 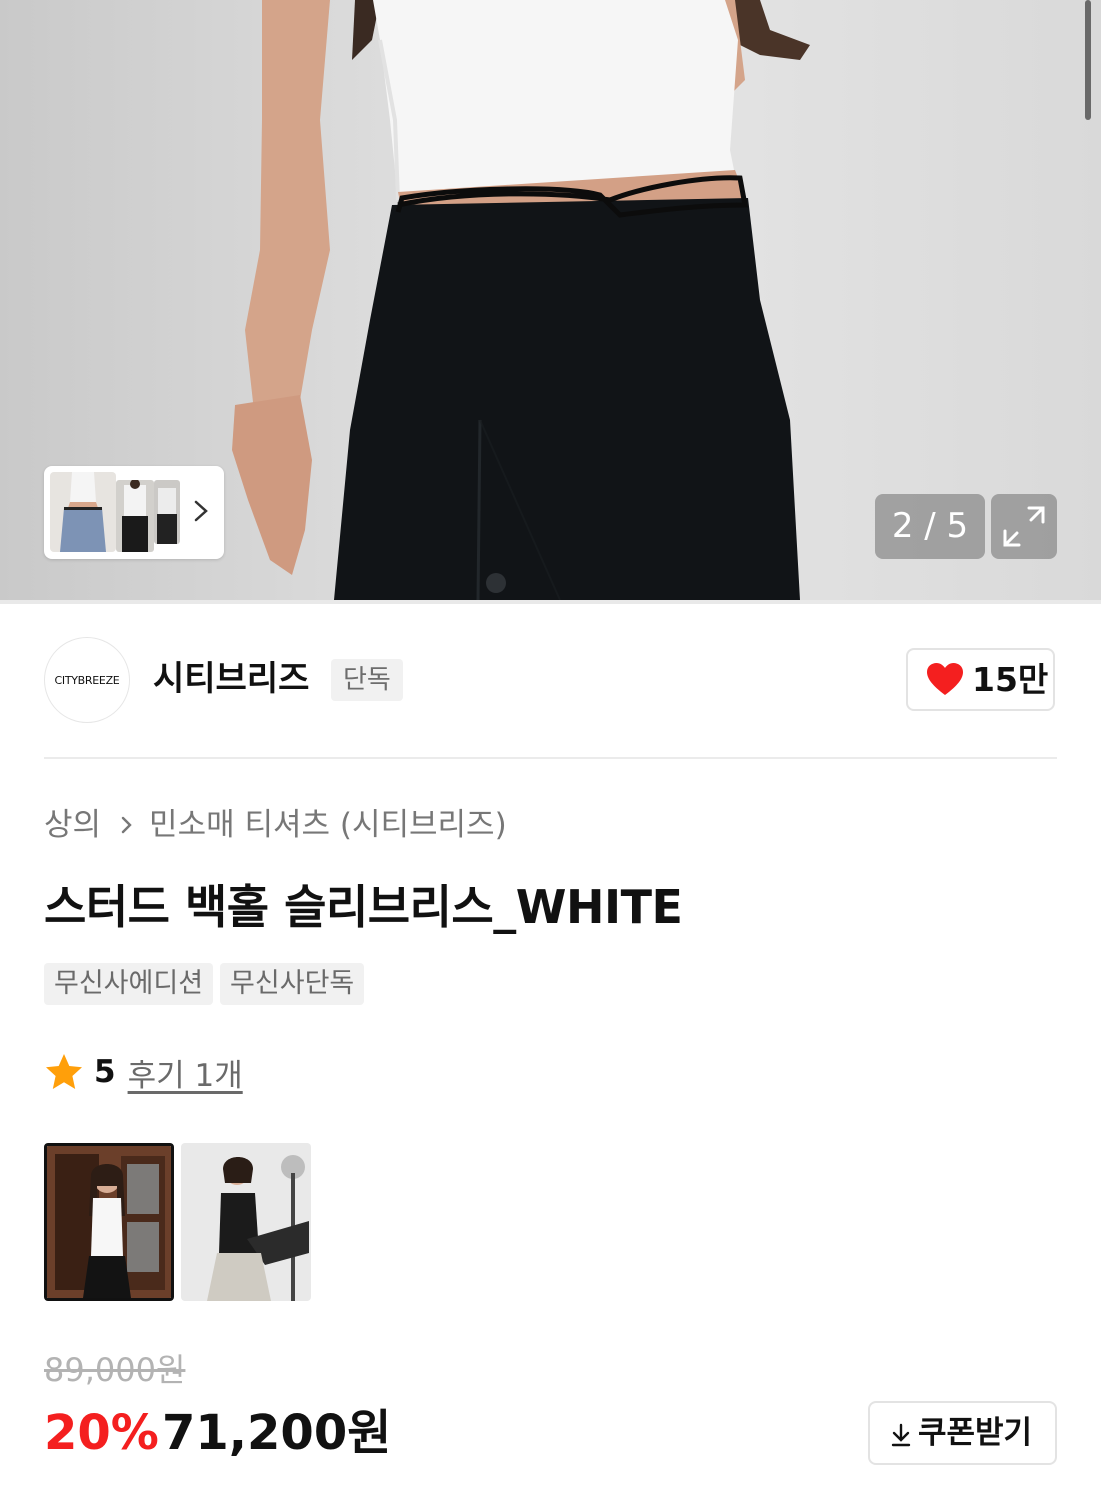 What do you see at coordinates (363, 907) in the screenshot?
I see `product-title: 스터드 백홀 슬리브리스_WHITE` at bounding box center [363, 907].